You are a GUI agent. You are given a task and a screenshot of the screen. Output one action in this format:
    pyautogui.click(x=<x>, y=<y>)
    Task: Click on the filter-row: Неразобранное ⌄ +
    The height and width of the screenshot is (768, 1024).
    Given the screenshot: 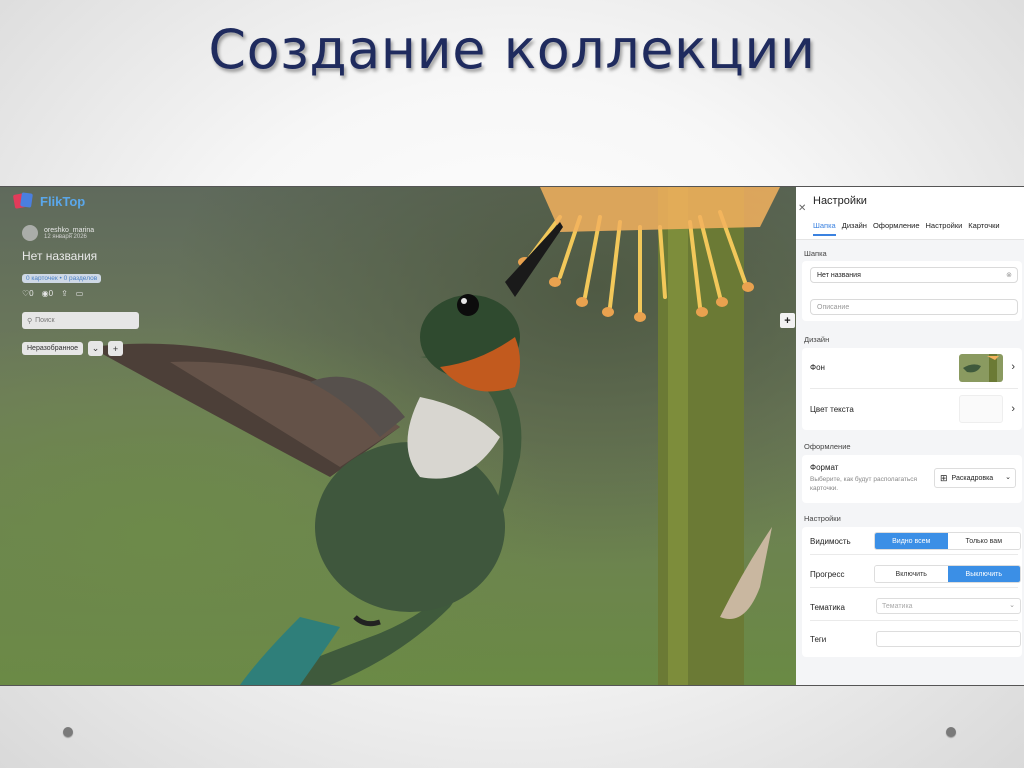 What is the action you would take?
    pyautogui.click(x=72, y=348)
    